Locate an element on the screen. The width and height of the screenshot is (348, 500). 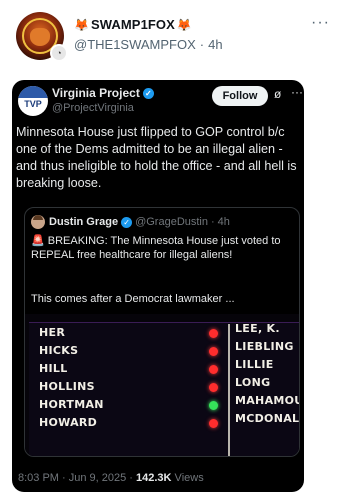
embedded-post-footer: 8:03 PM · Jun 9, 2025 · 142.3K Views is located at coordinates (111, 478).